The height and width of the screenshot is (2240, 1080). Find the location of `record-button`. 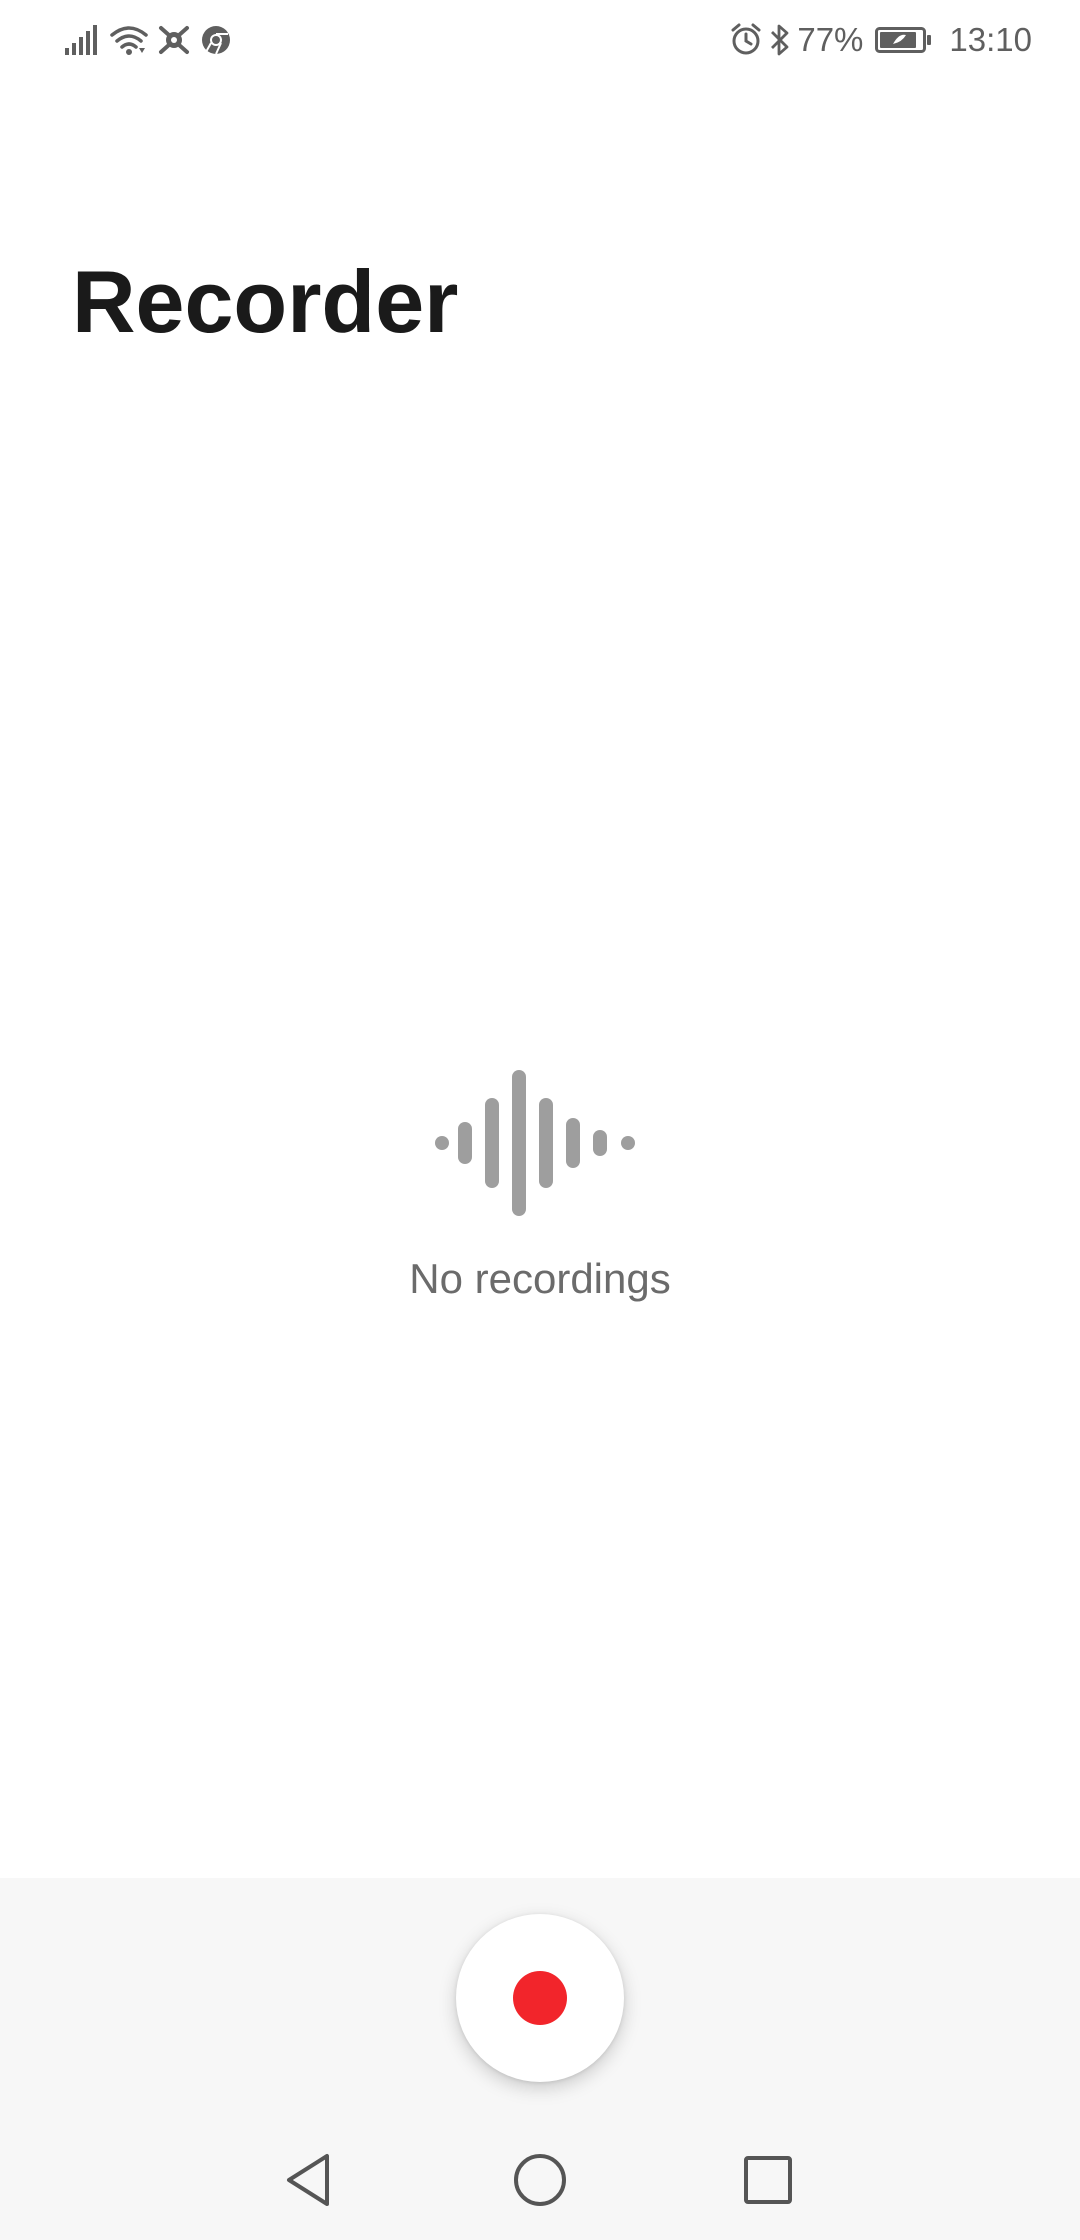

record-button is located at coordinates (540, 1998).